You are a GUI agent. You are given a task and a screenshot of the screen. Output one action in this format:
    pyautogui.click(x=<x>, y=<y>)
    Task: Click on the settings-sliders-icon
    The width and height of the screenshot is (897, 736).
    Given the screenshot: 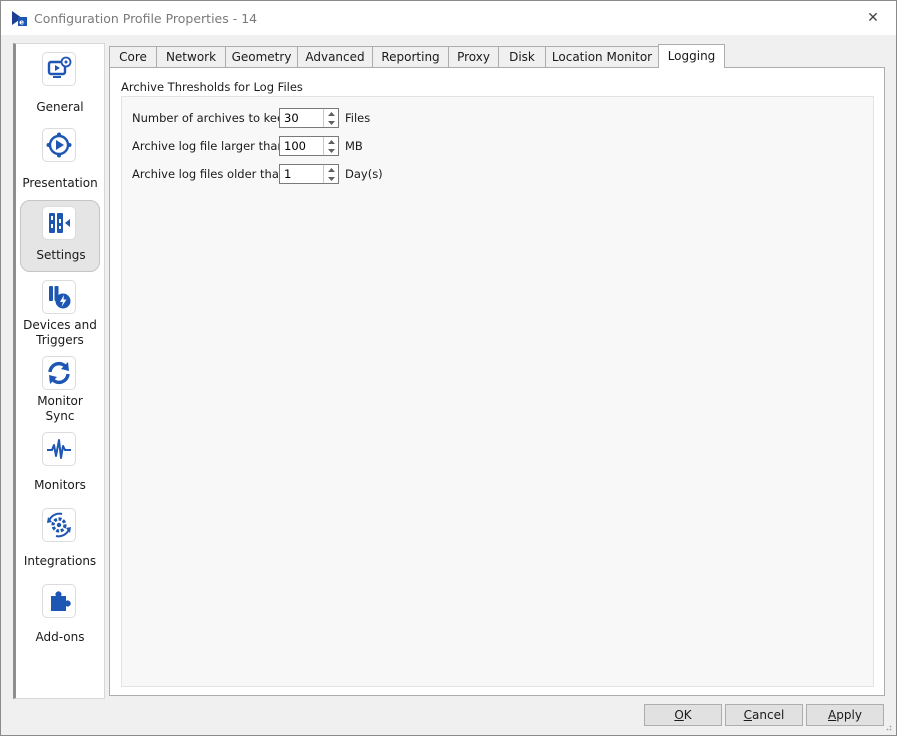 What is the action you would take?
    pyautogui.click(x=59, y=223)
    